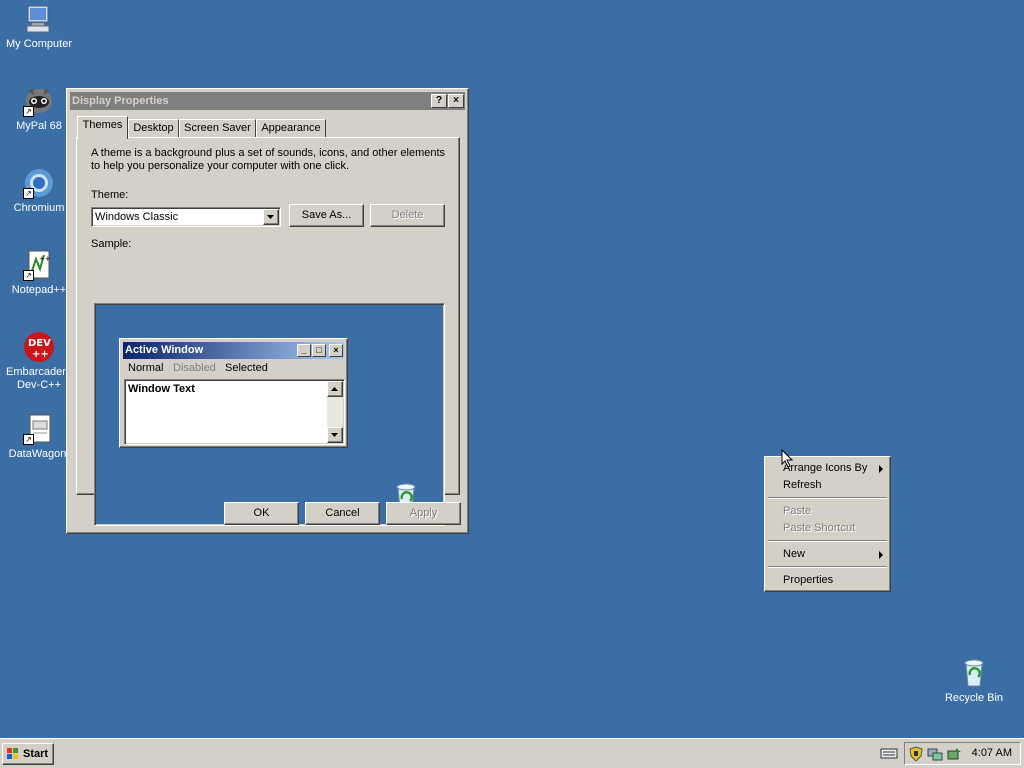 The height and width of the screenshot is (768, 1024). Describe the element at coordinates (161, 389) in the screenshot. I see `sample-window-text: Window Text` at that location.